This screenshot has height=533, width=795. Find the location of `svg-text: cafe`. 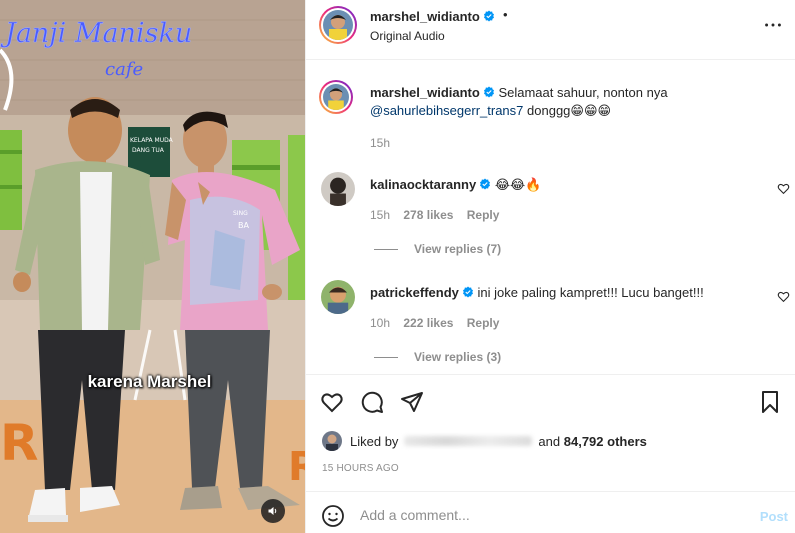

svg-text: cafe is located at coordinates (124, 69).